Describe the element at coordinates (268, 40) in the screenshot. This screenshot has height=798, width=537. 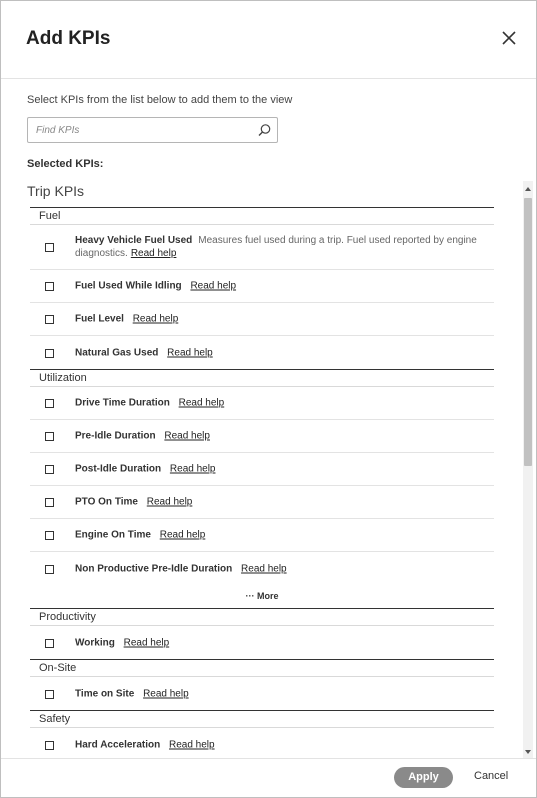
I see `dialog-header: Add KPIs` at that location.